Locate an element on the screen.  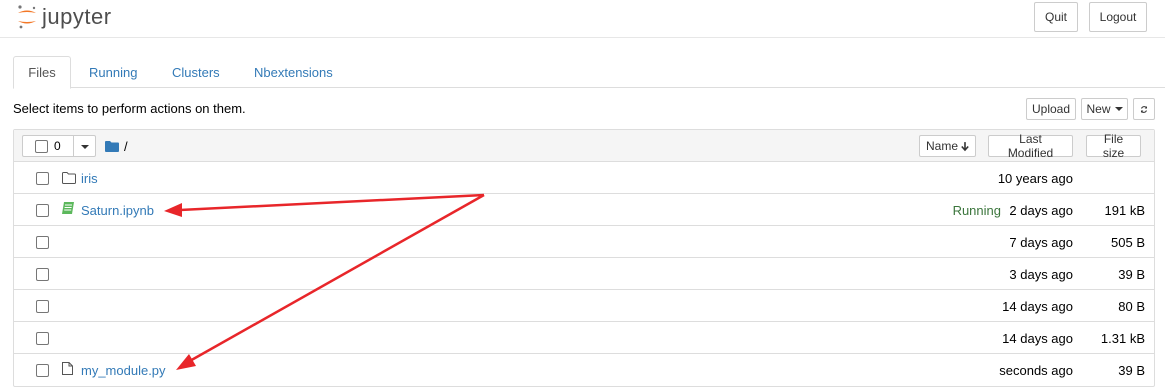
logout-button: Logout is located at coordinates (1118, 17).